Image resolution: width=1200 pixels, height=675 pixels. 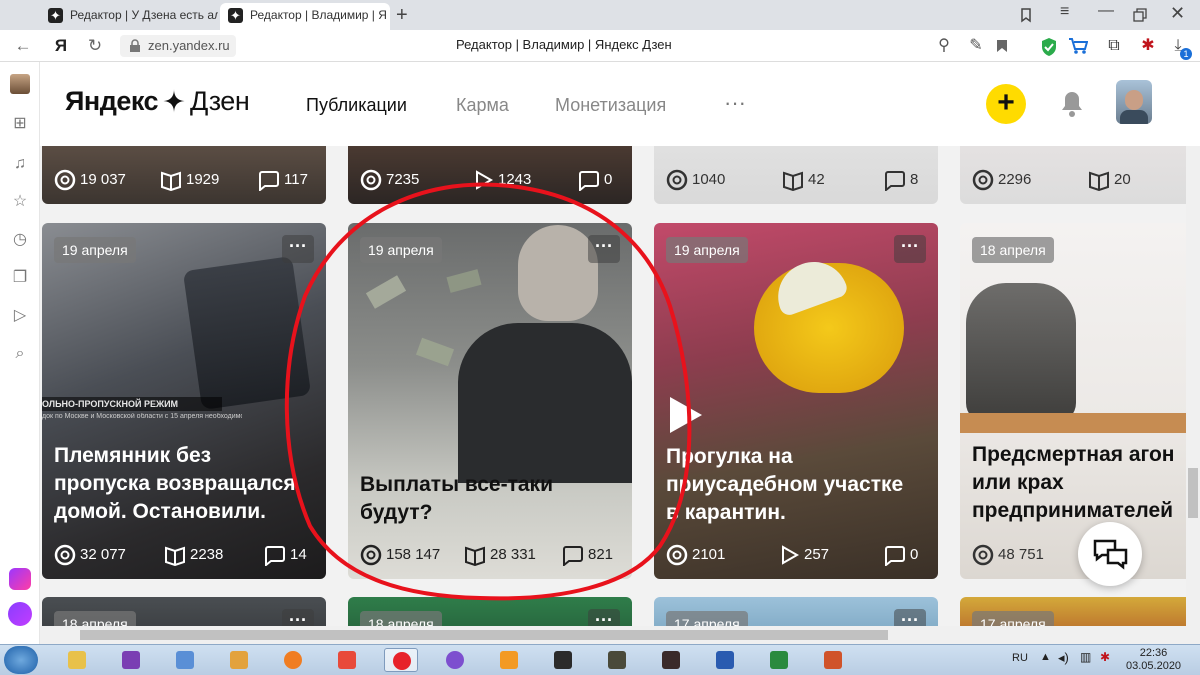 I want to click on language-indicator: RU, so click(x=1020, y=658).